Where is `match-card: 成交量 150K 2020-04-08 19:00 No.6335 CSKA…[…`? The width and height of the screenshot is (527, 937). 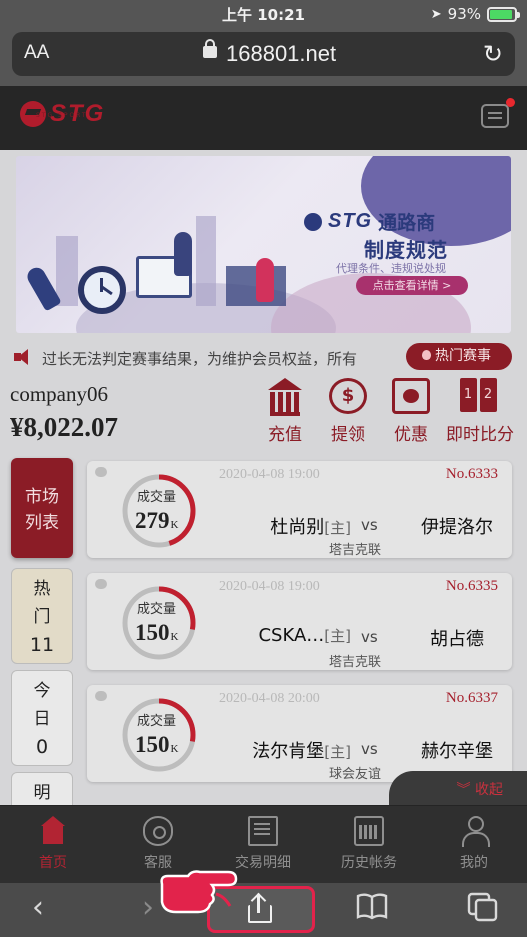 match-card: 成交量 150K 2020-04-08 19:00 No.6335 CSKA…[… is located at coordinates (299, 621).